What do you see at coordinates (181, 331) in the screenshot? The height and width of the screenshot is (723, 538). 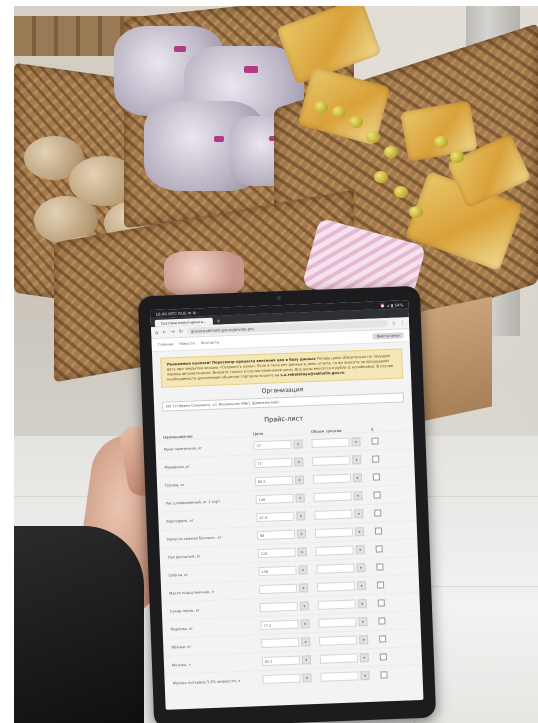 I see `reload-icon: ↻` at bounding box center [181, 331].